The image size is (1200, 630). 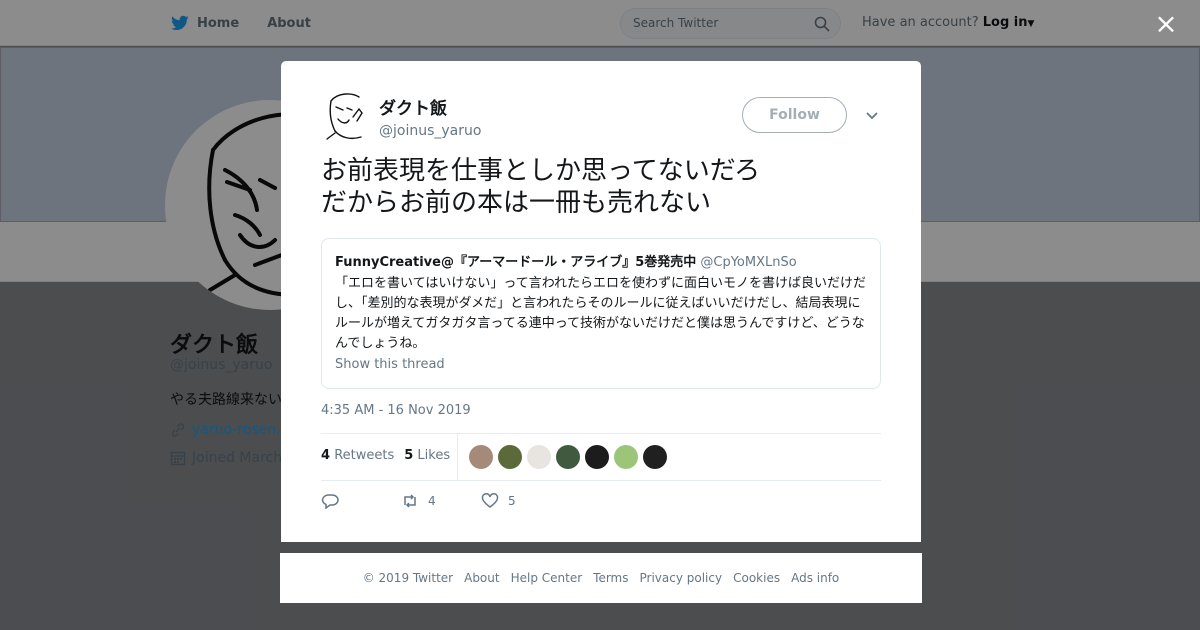 What do you see at coordinates (457, 457) in the screenshot?
I see `stats-divider` at bounding box center [457, 457].